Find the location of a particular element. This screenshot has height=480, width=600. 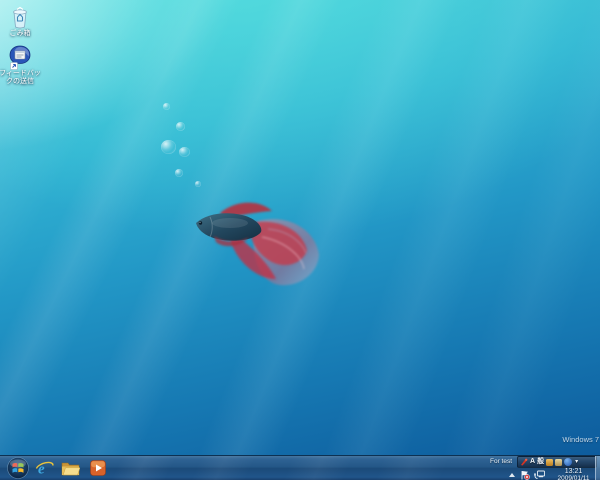

ime-conversion-mode: 般 is located at coordinates (540, 462).